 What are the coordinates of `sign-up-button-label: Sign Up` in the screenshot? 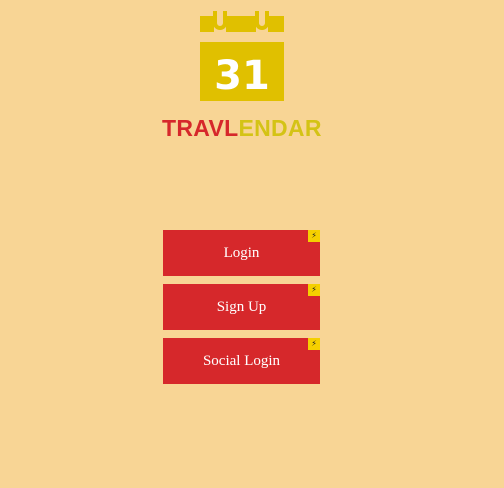 It's located at (241, 306).